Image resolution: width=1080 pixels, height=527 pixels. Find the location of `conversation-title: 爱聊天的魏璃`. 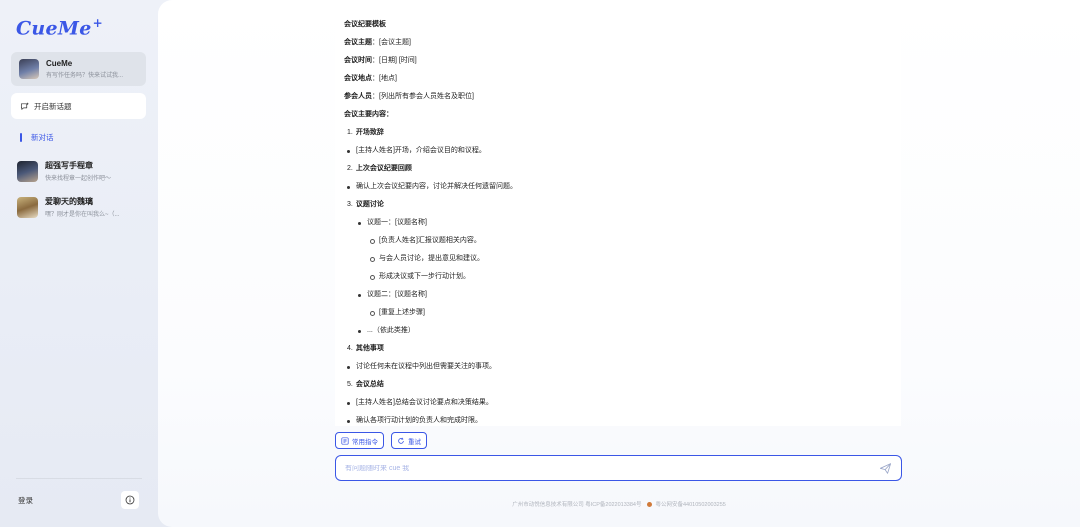

conversation-title: 爱聊天的魏璃 is located at coordinates (69, 201).